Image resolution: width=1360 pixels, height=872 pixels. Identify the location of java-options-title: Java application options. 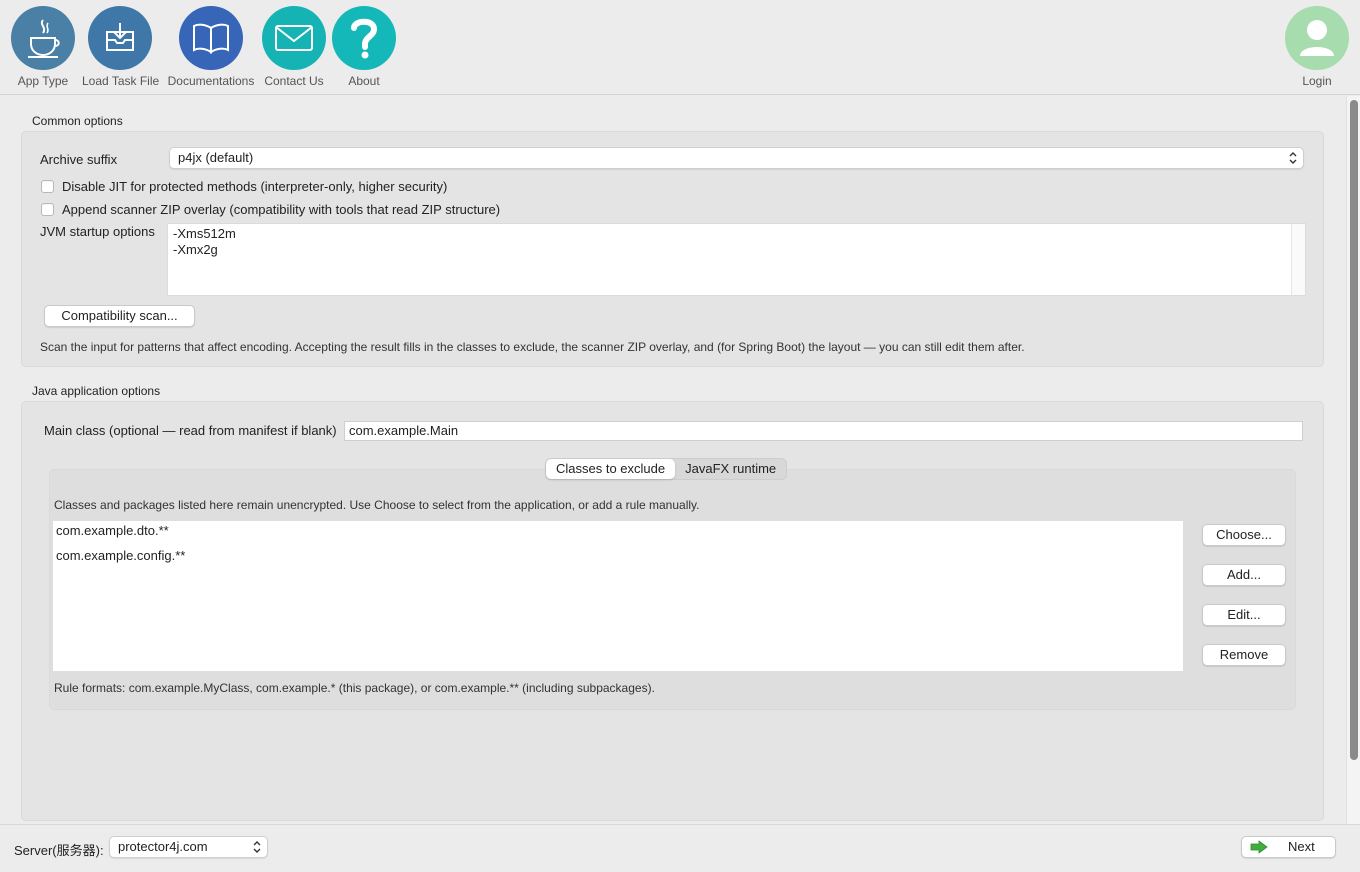
(96, 391).